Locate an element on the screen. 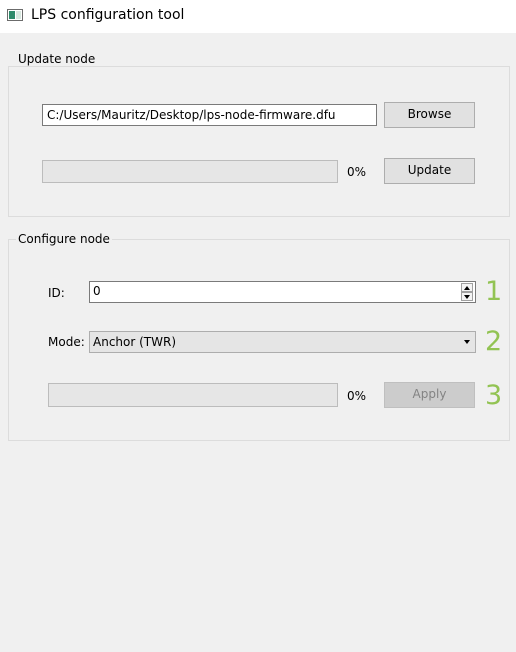  id-increment-button is located at coordinates (467, 287).